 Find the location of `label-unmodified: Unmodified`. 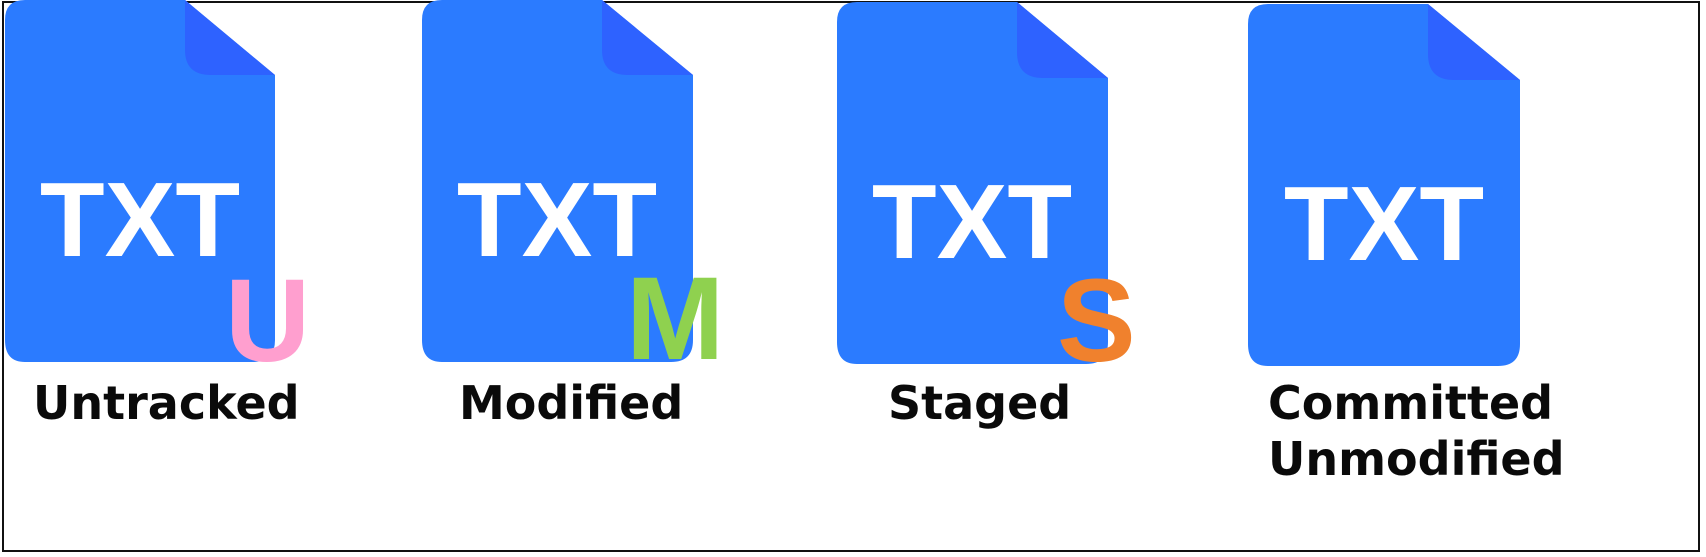

label-unmodified: Unmodified is located at coordinates (1416, 459).